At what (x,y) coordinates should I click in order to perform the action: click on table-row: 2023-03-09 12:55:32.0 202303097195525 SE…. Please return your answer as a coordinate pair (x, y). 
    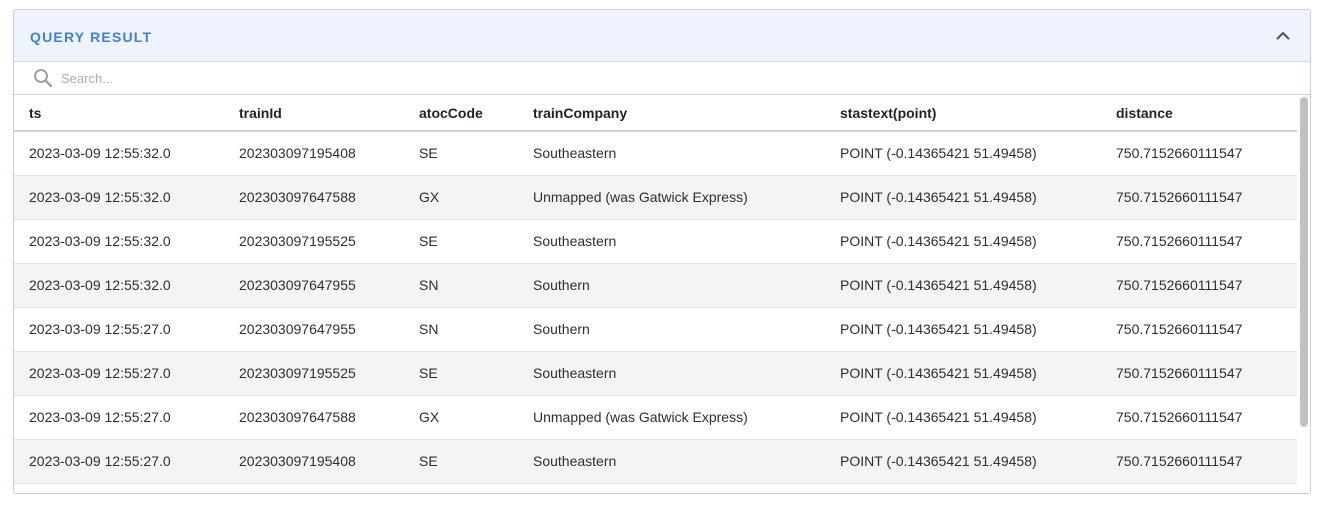
    Looking at the image, I should click on (655, 241).